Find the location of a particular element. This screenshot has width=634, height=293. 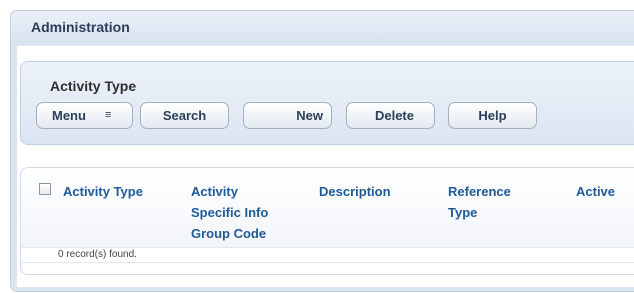

menu-dropdown-icon: ≡ is located at coordinates (108, 115).